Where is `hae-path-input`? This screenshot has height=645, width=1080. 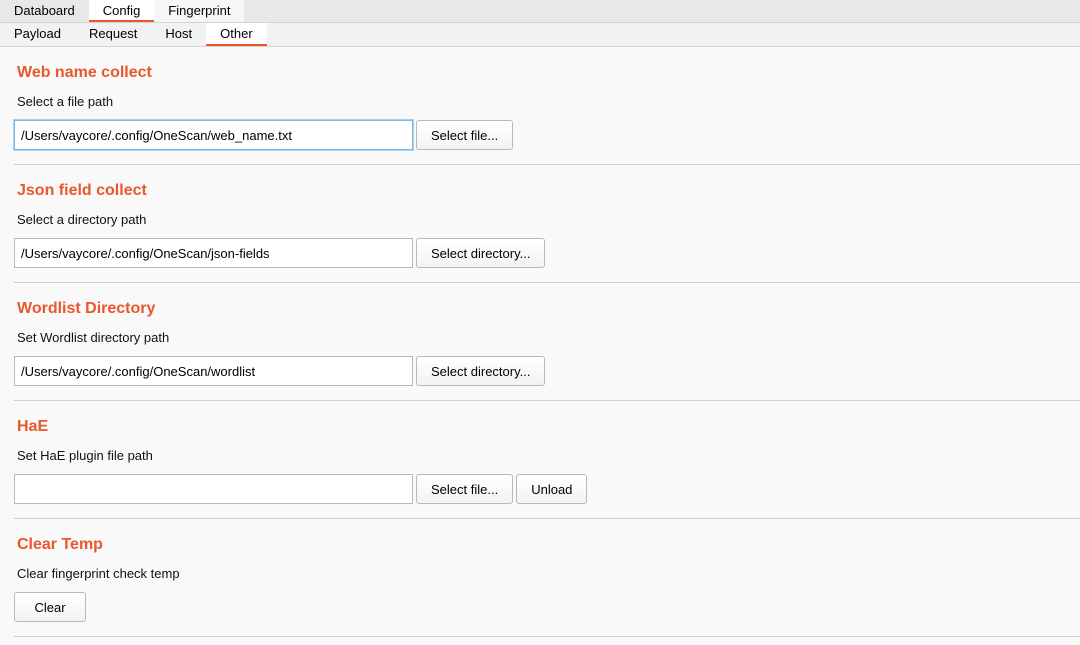 hae-path-input is located at coordinates (213, 489).